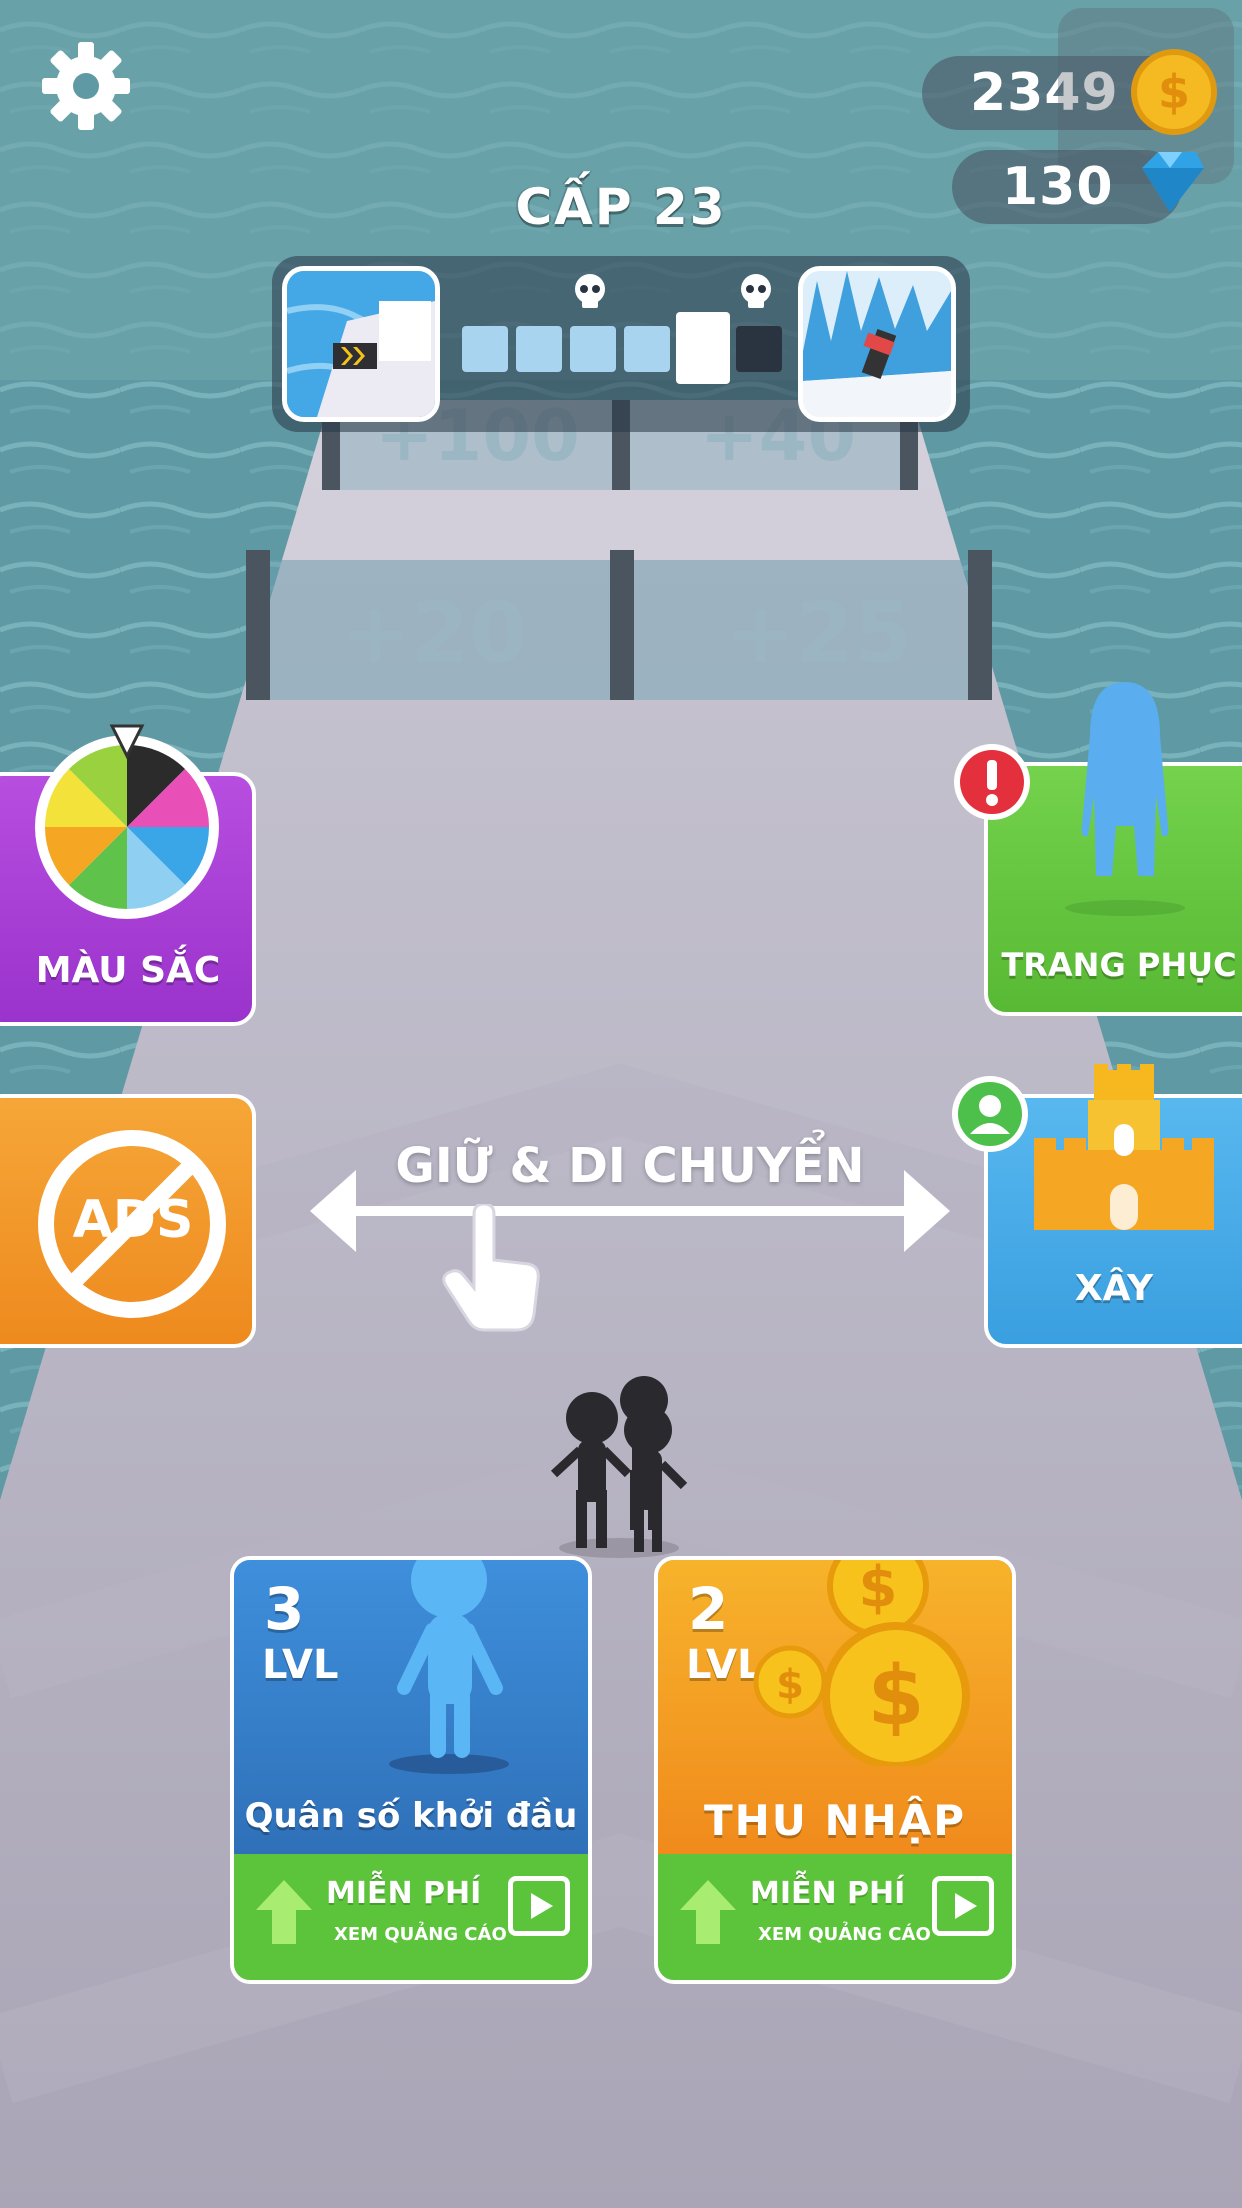 The height and width of the screenshot is (2208, 1242). Describe the element at coordinates (1124, 1147) in the screenshot. I see `castle-icon` at that location.